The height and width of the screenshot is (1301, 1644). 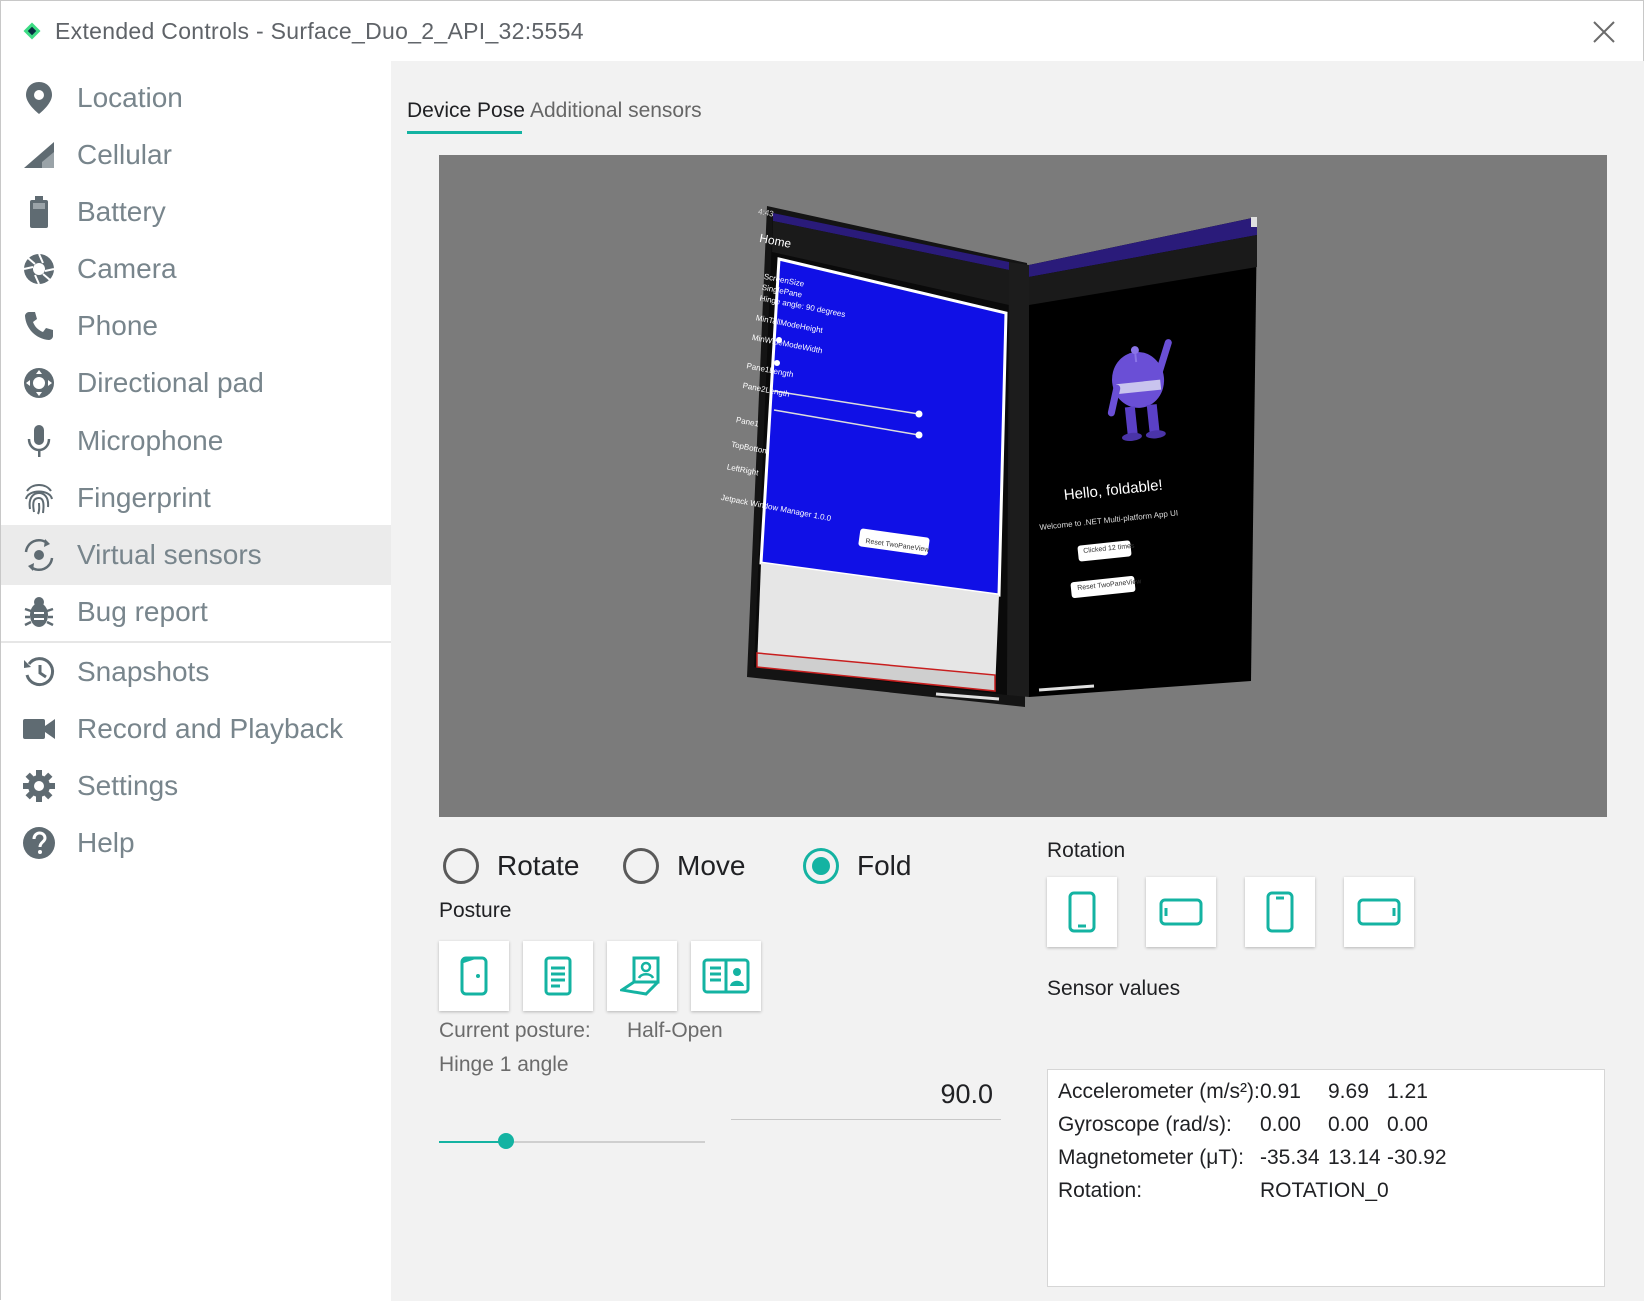 I want to click on hinge-angle-value: 90.0, so click(x=862, y=1094).